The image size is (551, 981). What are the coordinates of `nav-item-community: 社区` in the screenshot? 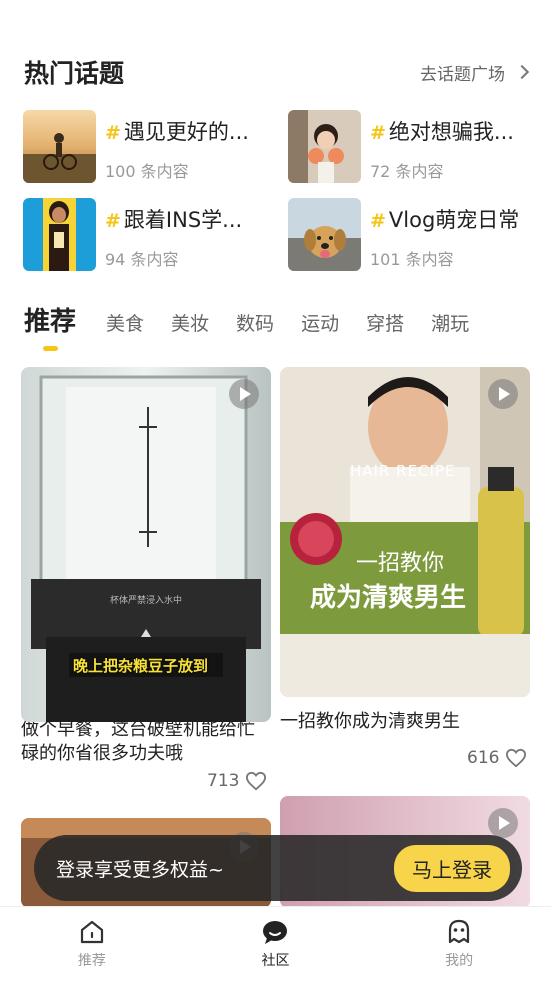 It's located at (275, 944).